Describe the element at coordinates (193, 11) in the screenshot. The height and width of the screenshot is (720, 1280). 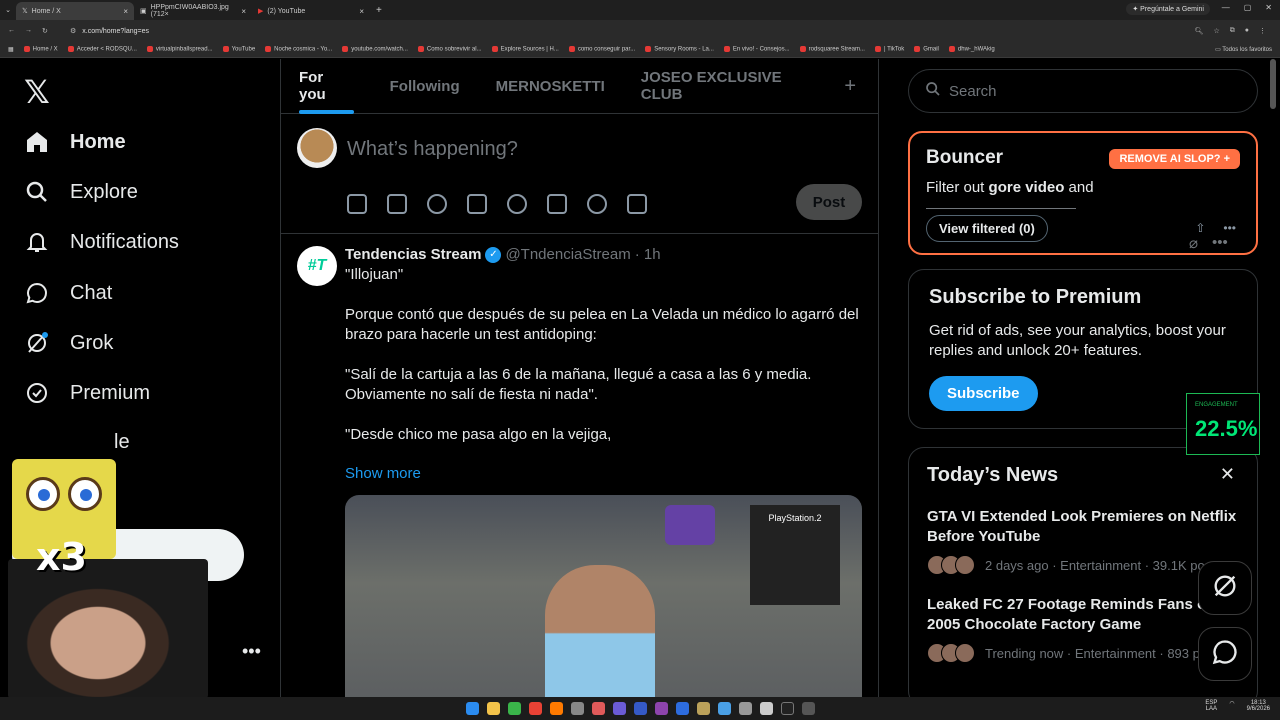
I see `tab-image: ▣ HPPpmCIW0AABIO3.jpg (712× ×` at that location.